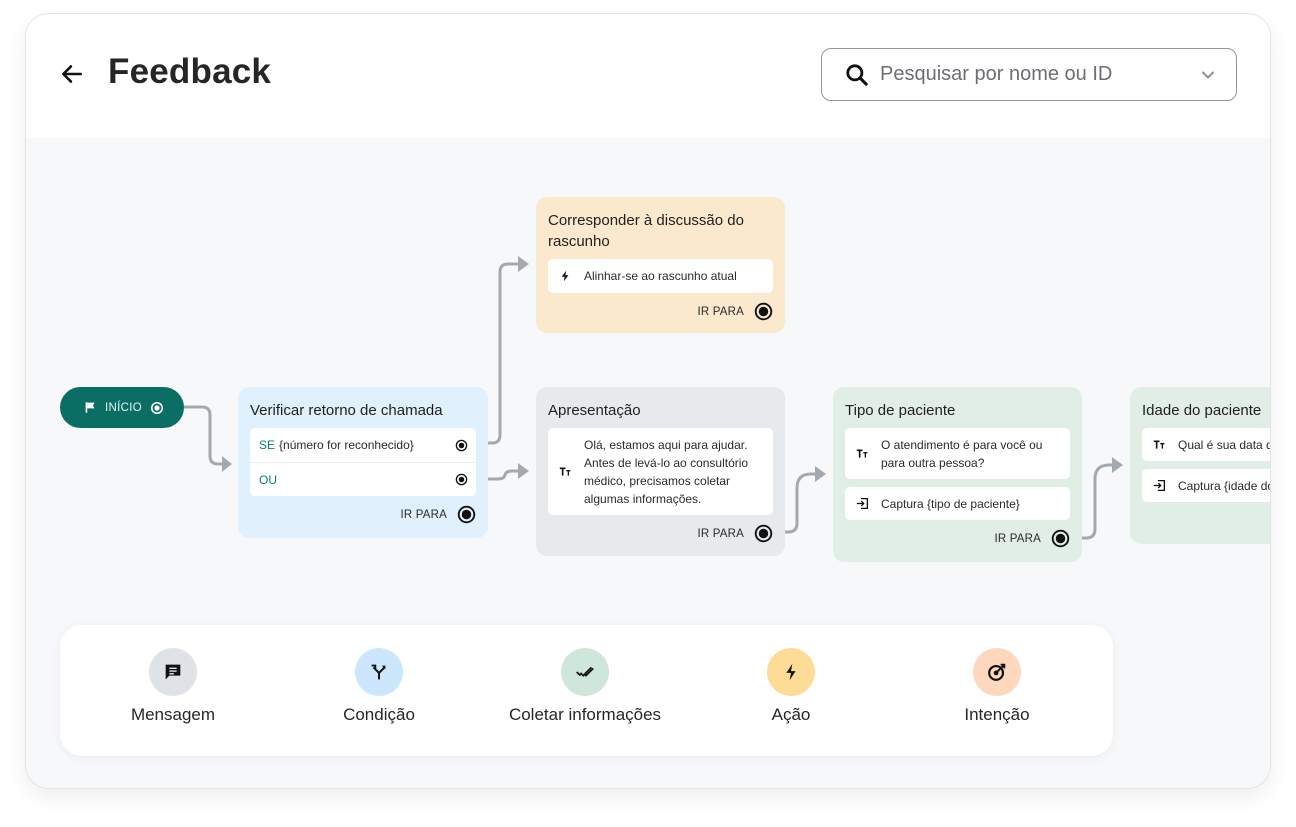 The image size is (1296, 827). What do you see at coordinates (585, 714) in the screenshot?
I see `palette-label: Coletar informações` at bounding box center [585, 714].